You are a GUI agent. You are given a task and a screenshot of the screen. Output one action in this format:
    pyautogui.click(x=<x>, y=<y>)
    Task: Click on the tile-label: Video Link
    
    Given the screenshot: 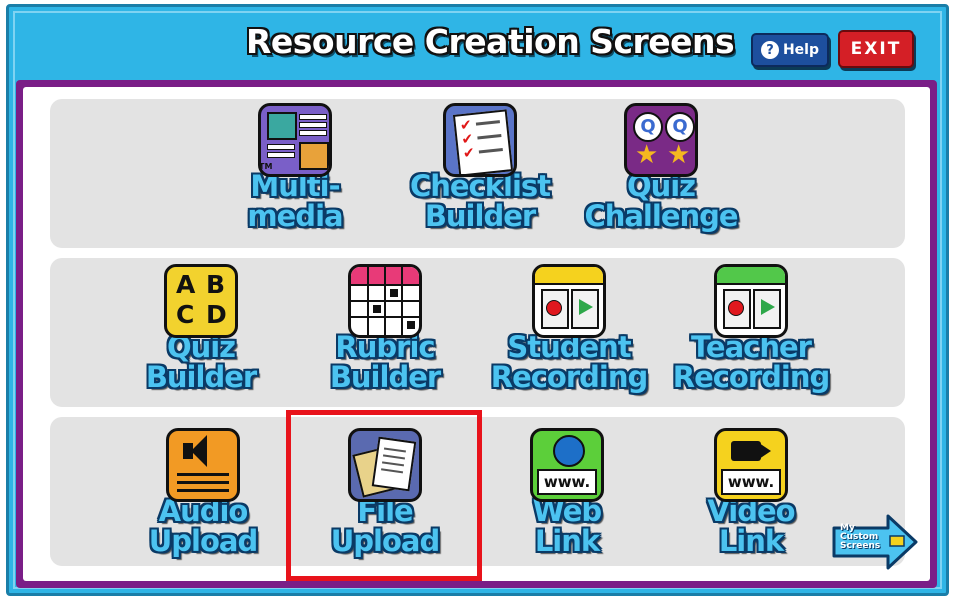 What is the action you would take?
    pyautogui.click(x=751, y=526)
    